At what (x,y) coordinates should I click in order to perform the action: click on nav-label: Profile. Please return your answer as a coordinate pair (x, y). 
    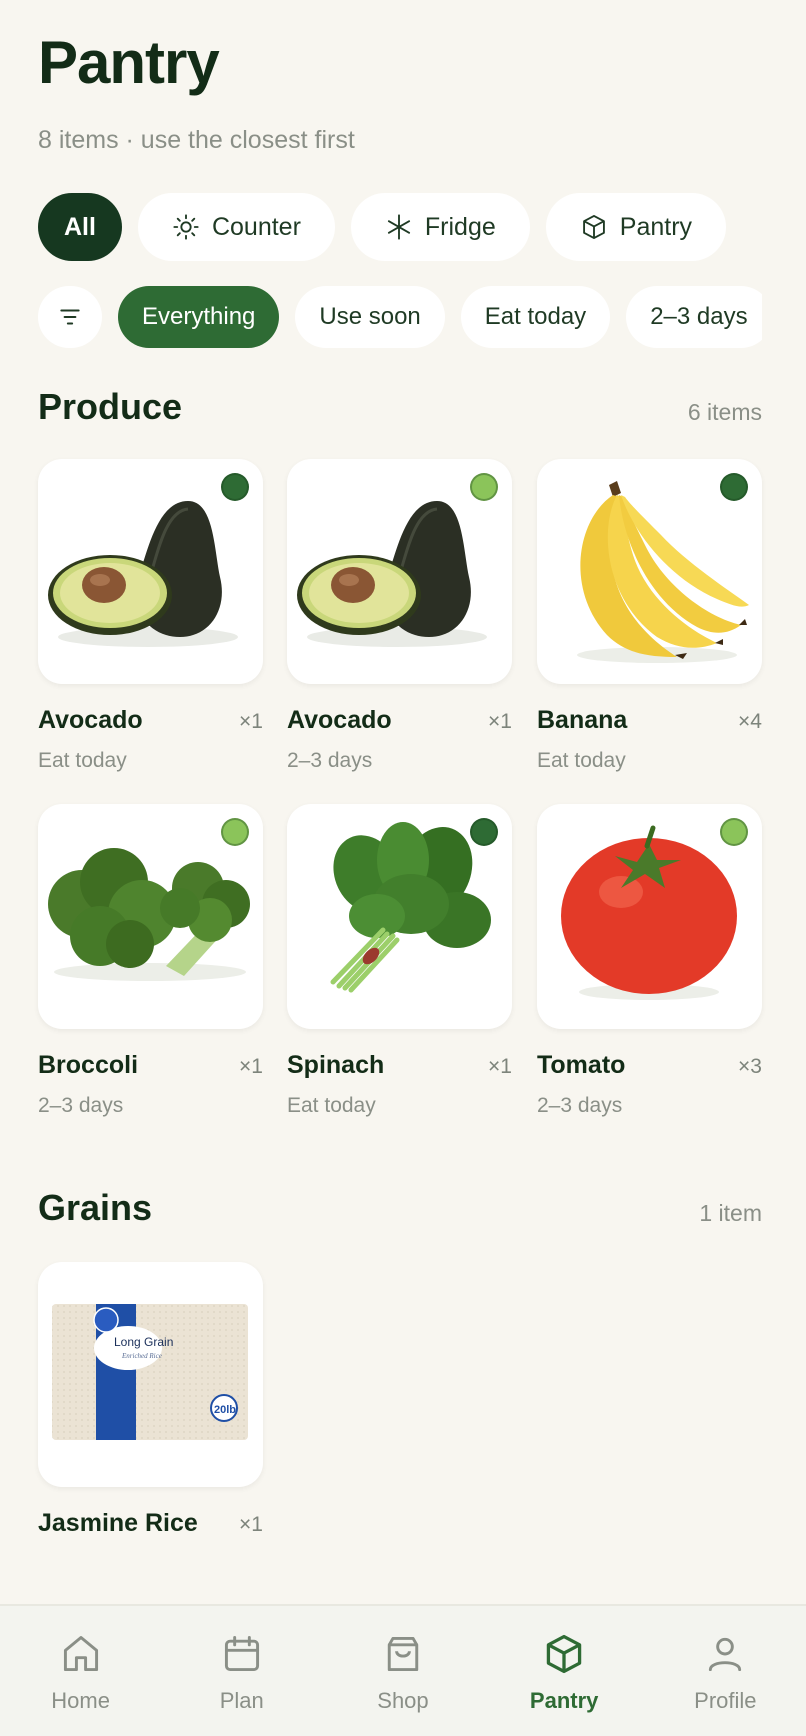
    Looking at the image, I should click on (725, 1700).